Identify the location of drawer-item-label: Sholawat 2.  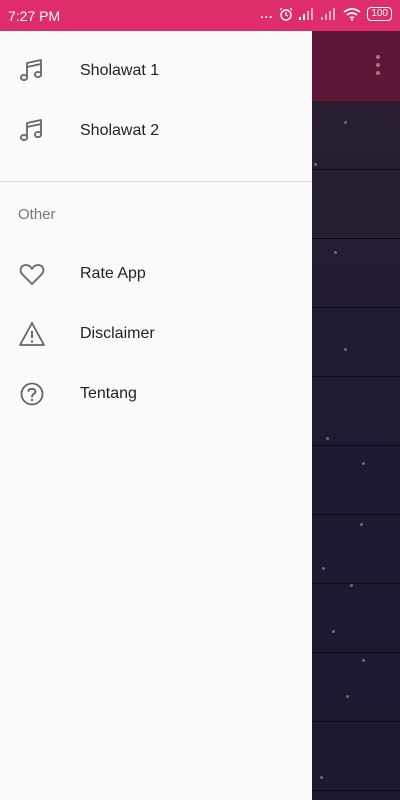
(120, 130).